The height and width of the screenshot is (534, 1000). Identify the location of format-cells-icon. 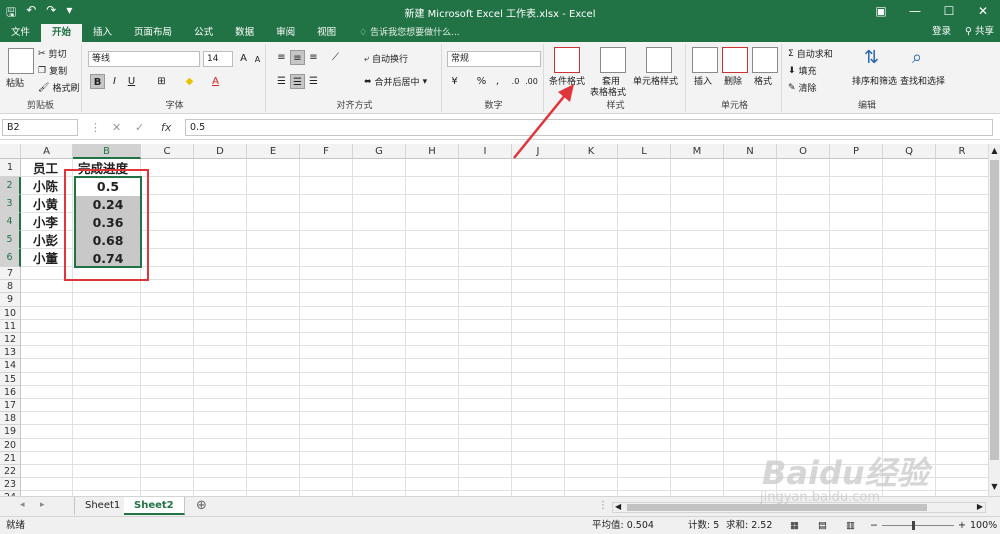
(765, 60).